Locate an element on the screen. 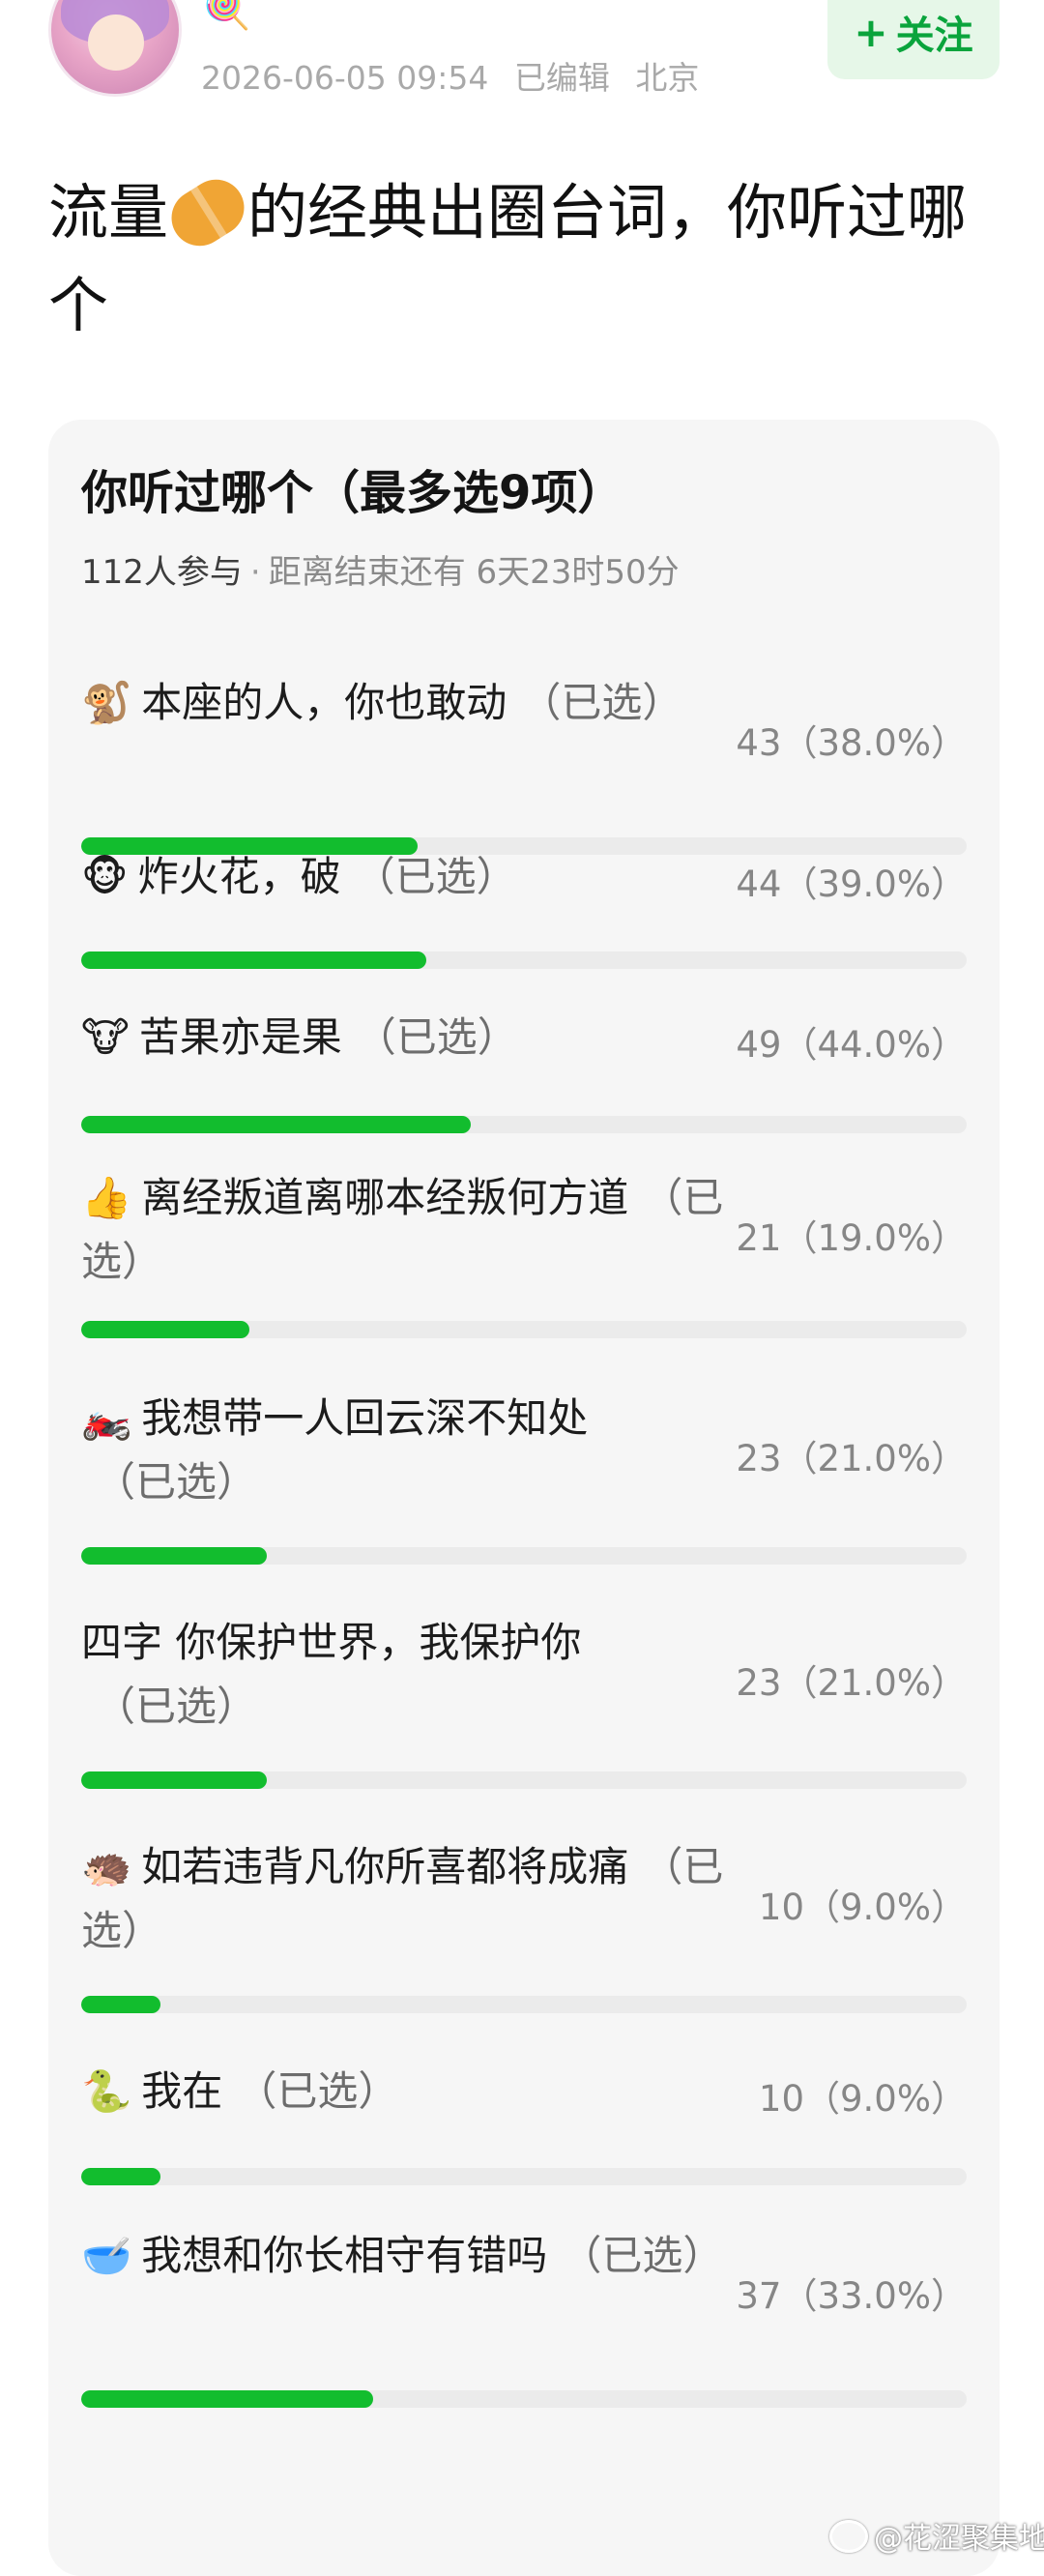 The height and width of the screenshot is (2576, 1044). poll-option: 四字 你保护世界，我保护你 （已选） 23（21.0%） is located at coordinates (524, 1701).